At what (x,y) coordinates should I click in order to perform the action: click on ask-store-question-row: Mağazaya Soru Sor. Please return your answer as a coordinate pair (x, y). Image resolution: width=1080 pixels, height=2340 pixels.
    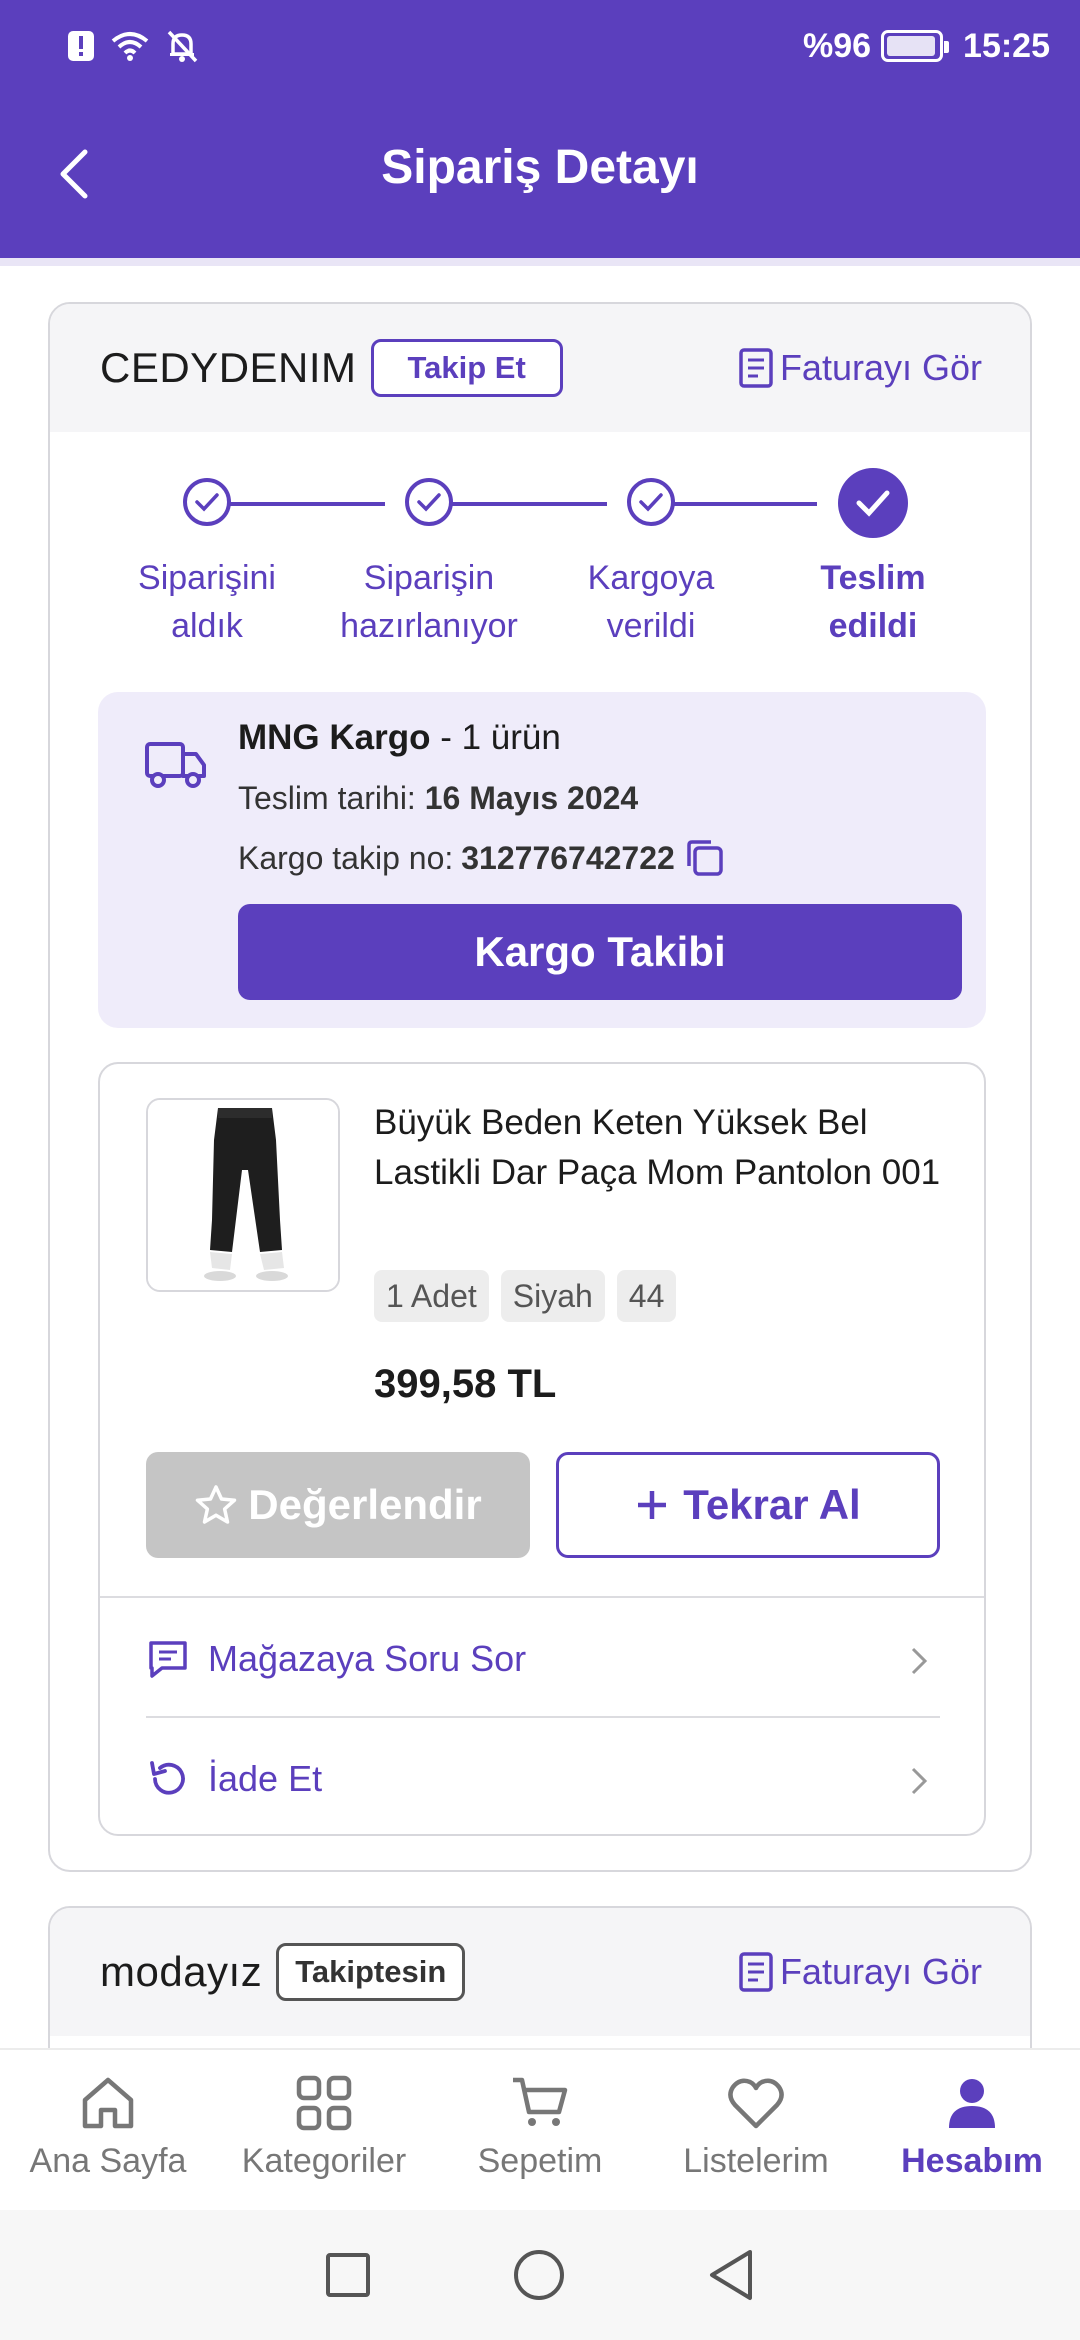
    Looking at the image, I should click on (543, 1659).